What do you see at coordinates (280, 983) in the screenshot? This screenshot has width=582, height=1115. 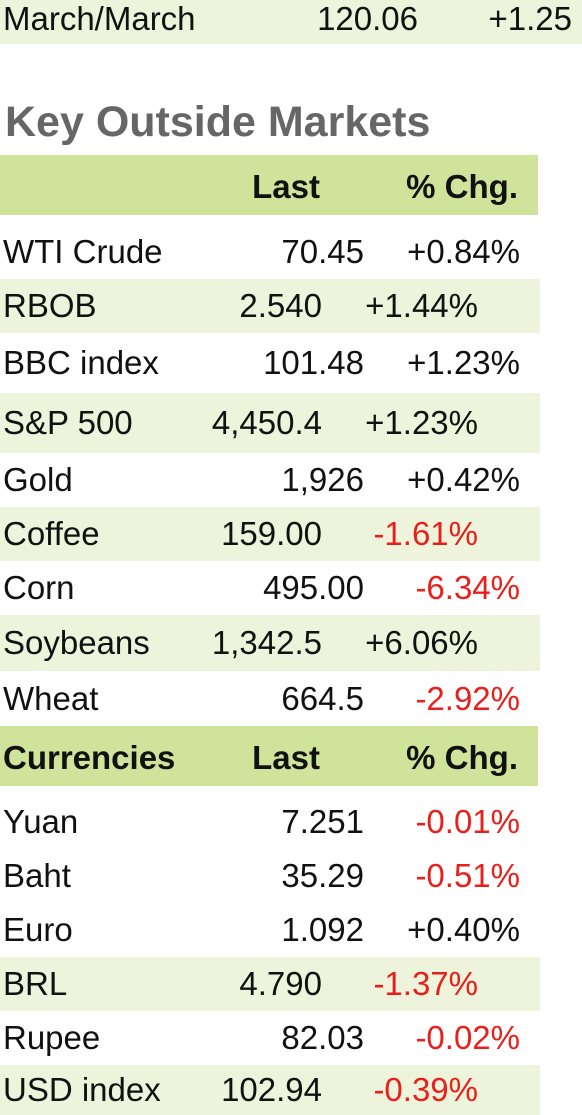 I see `row-last: 4.790` at bounding box center [280, 983].